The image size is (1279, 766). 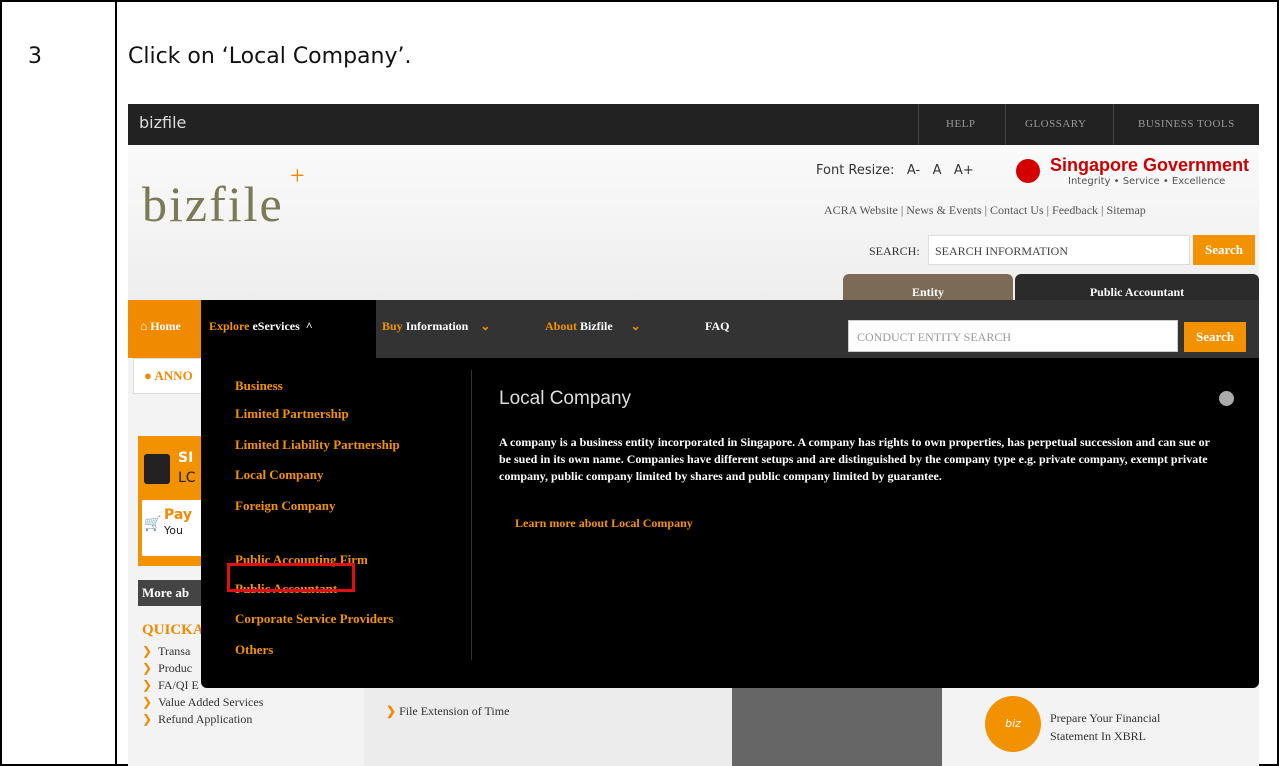 I want to click on close-icon, so click(x=1226, y=398).